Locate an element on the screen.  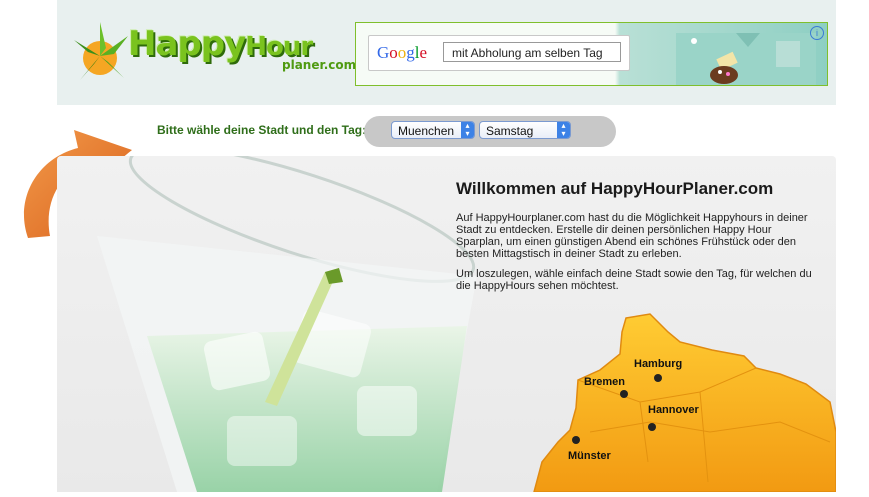
site-logo: HappyHour planer.com is located at coordinates (213, 51).